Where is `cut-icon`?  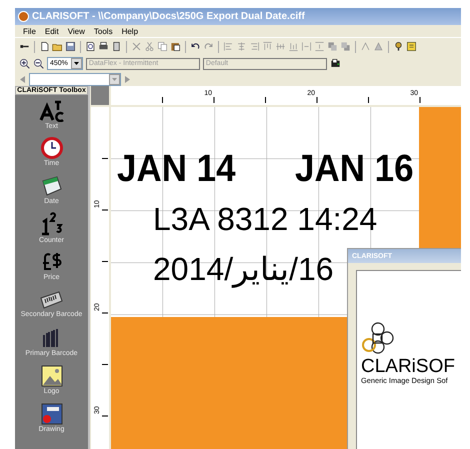 cut-icon is located at coordinates (149, 46).